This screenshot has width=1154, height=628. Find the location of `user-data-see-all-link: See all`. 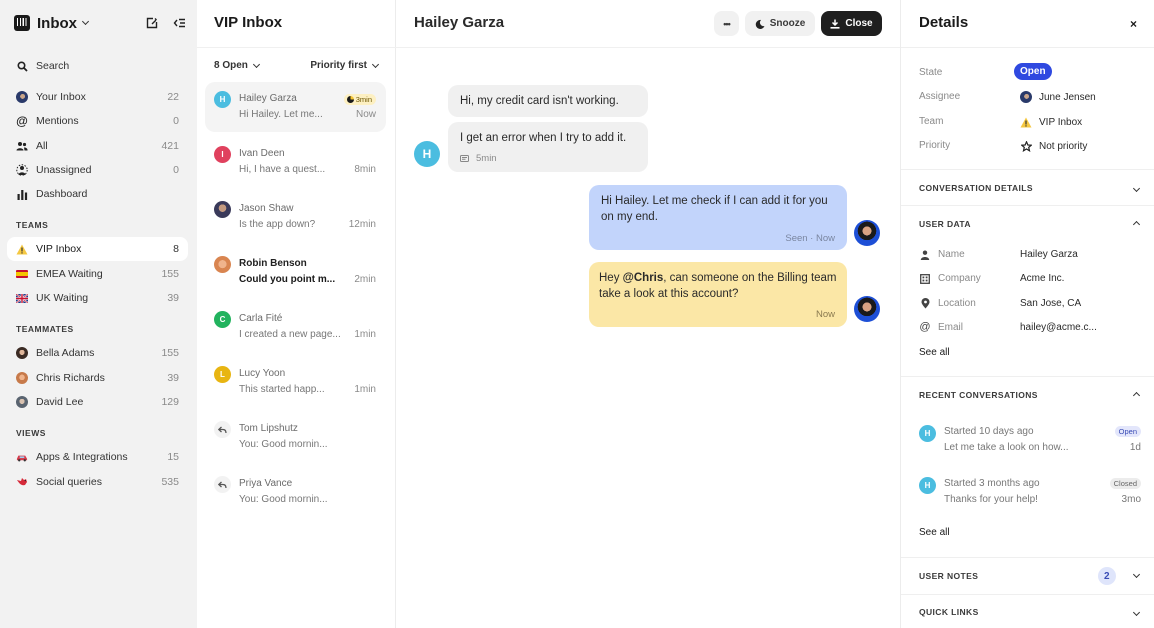

user-data-see-all-link: See all is located at coordinates (934, 352).